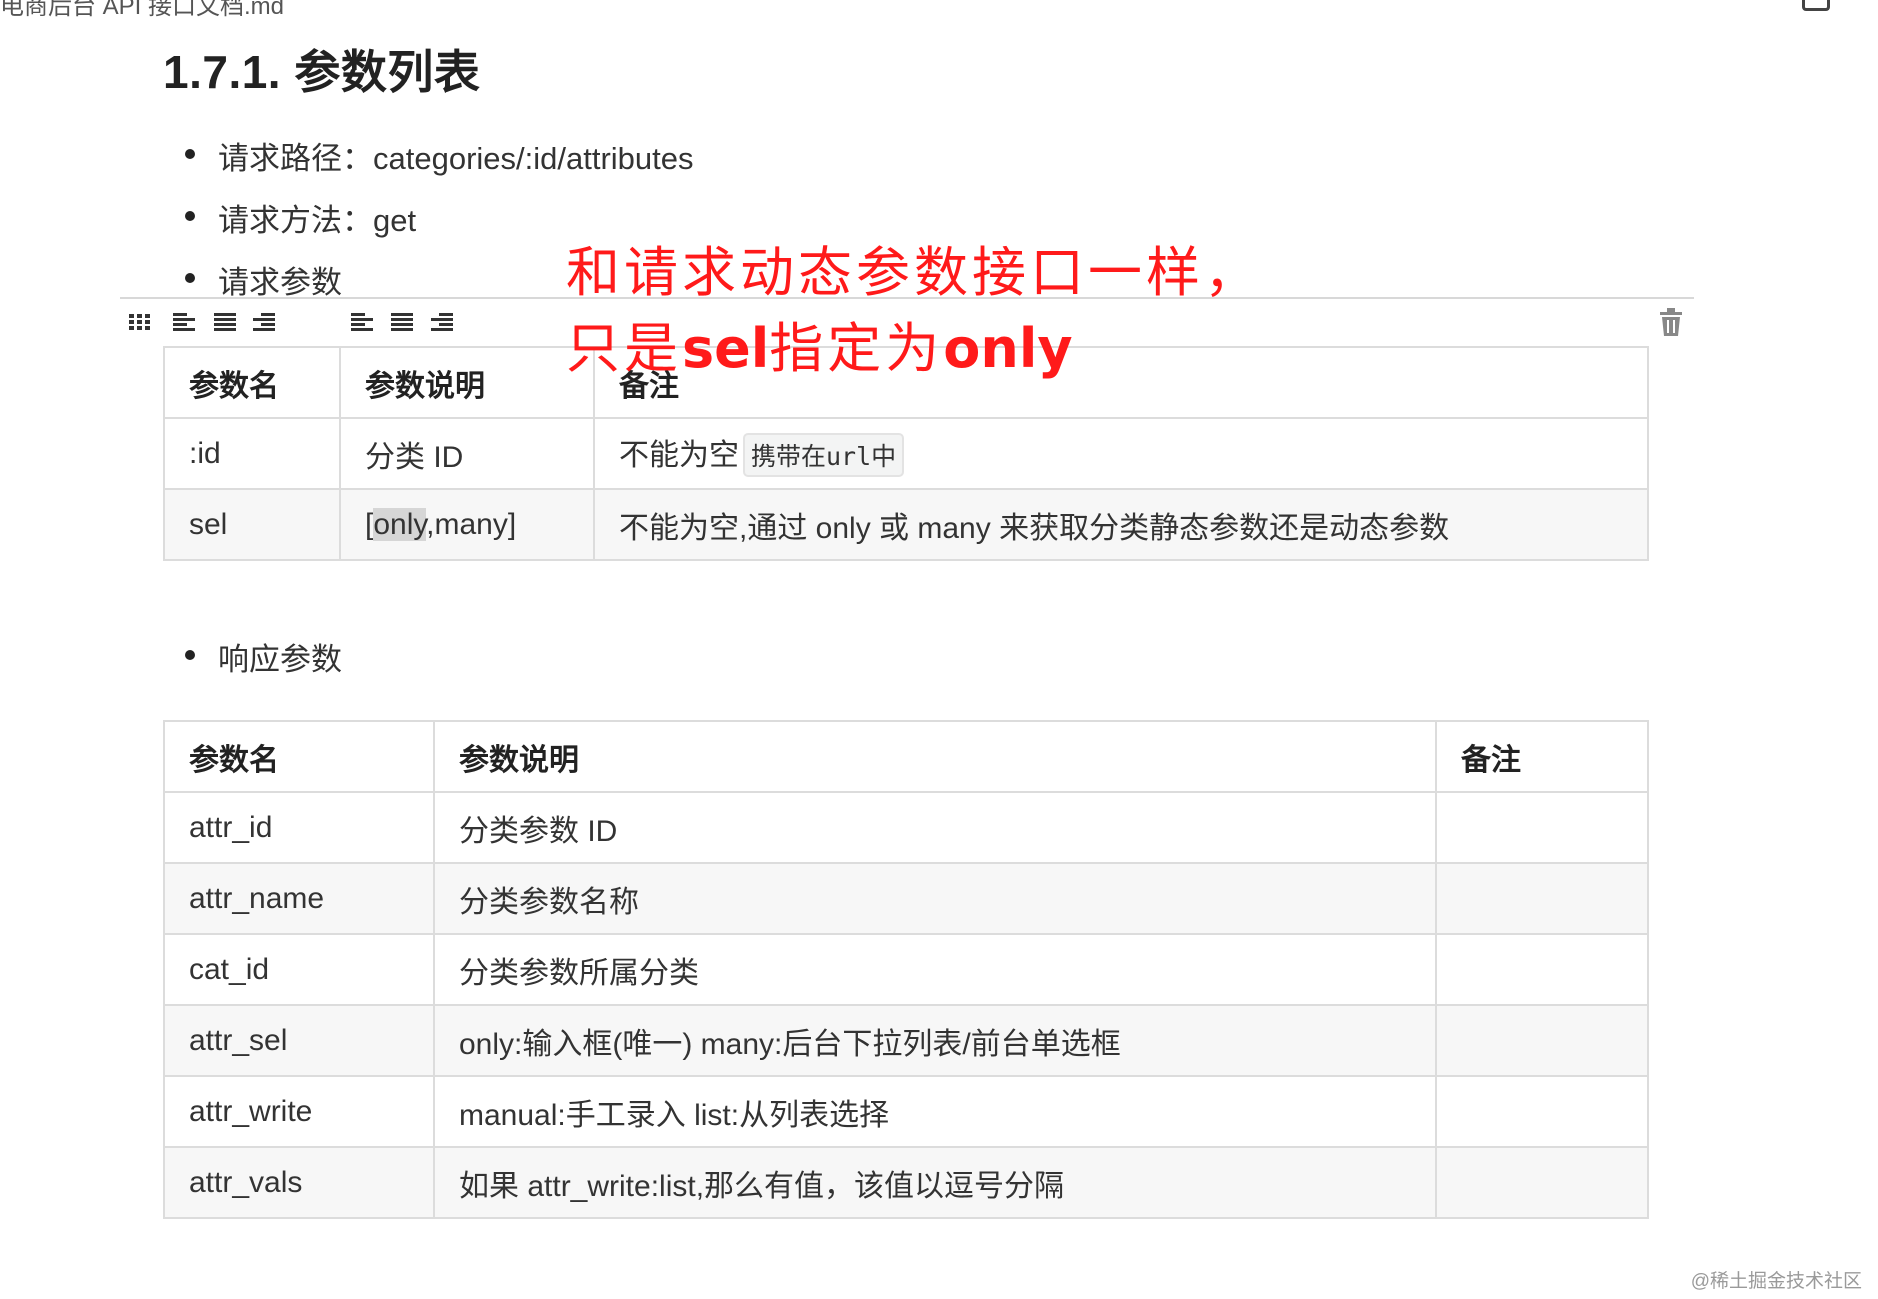 Image resolution: width=1878 pixels, height=1299 pixels. What do you see at coordinates (252, 524) in the screenshot?
I see `cell-name: sel` at bounding box center [252, 524].